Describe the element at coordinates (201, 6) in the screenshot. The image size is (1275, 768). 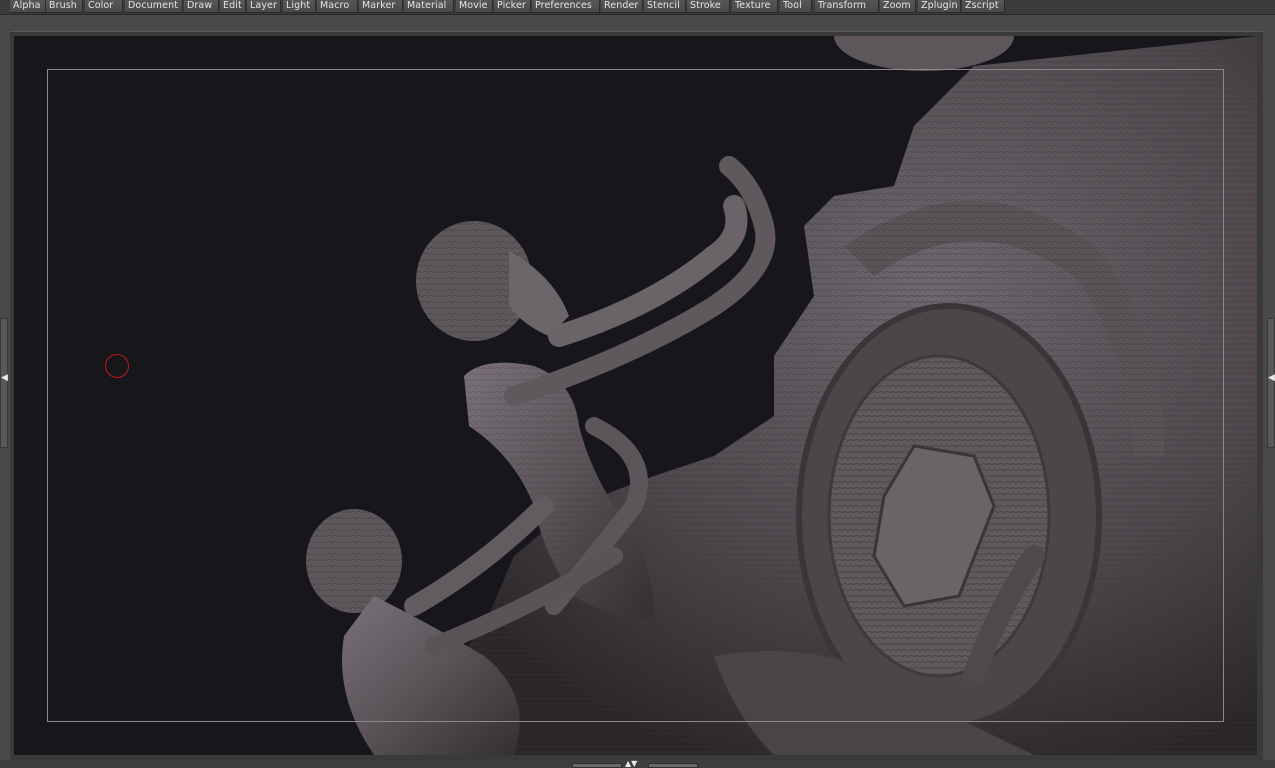
I see `menu-draw: Draw` at that location.